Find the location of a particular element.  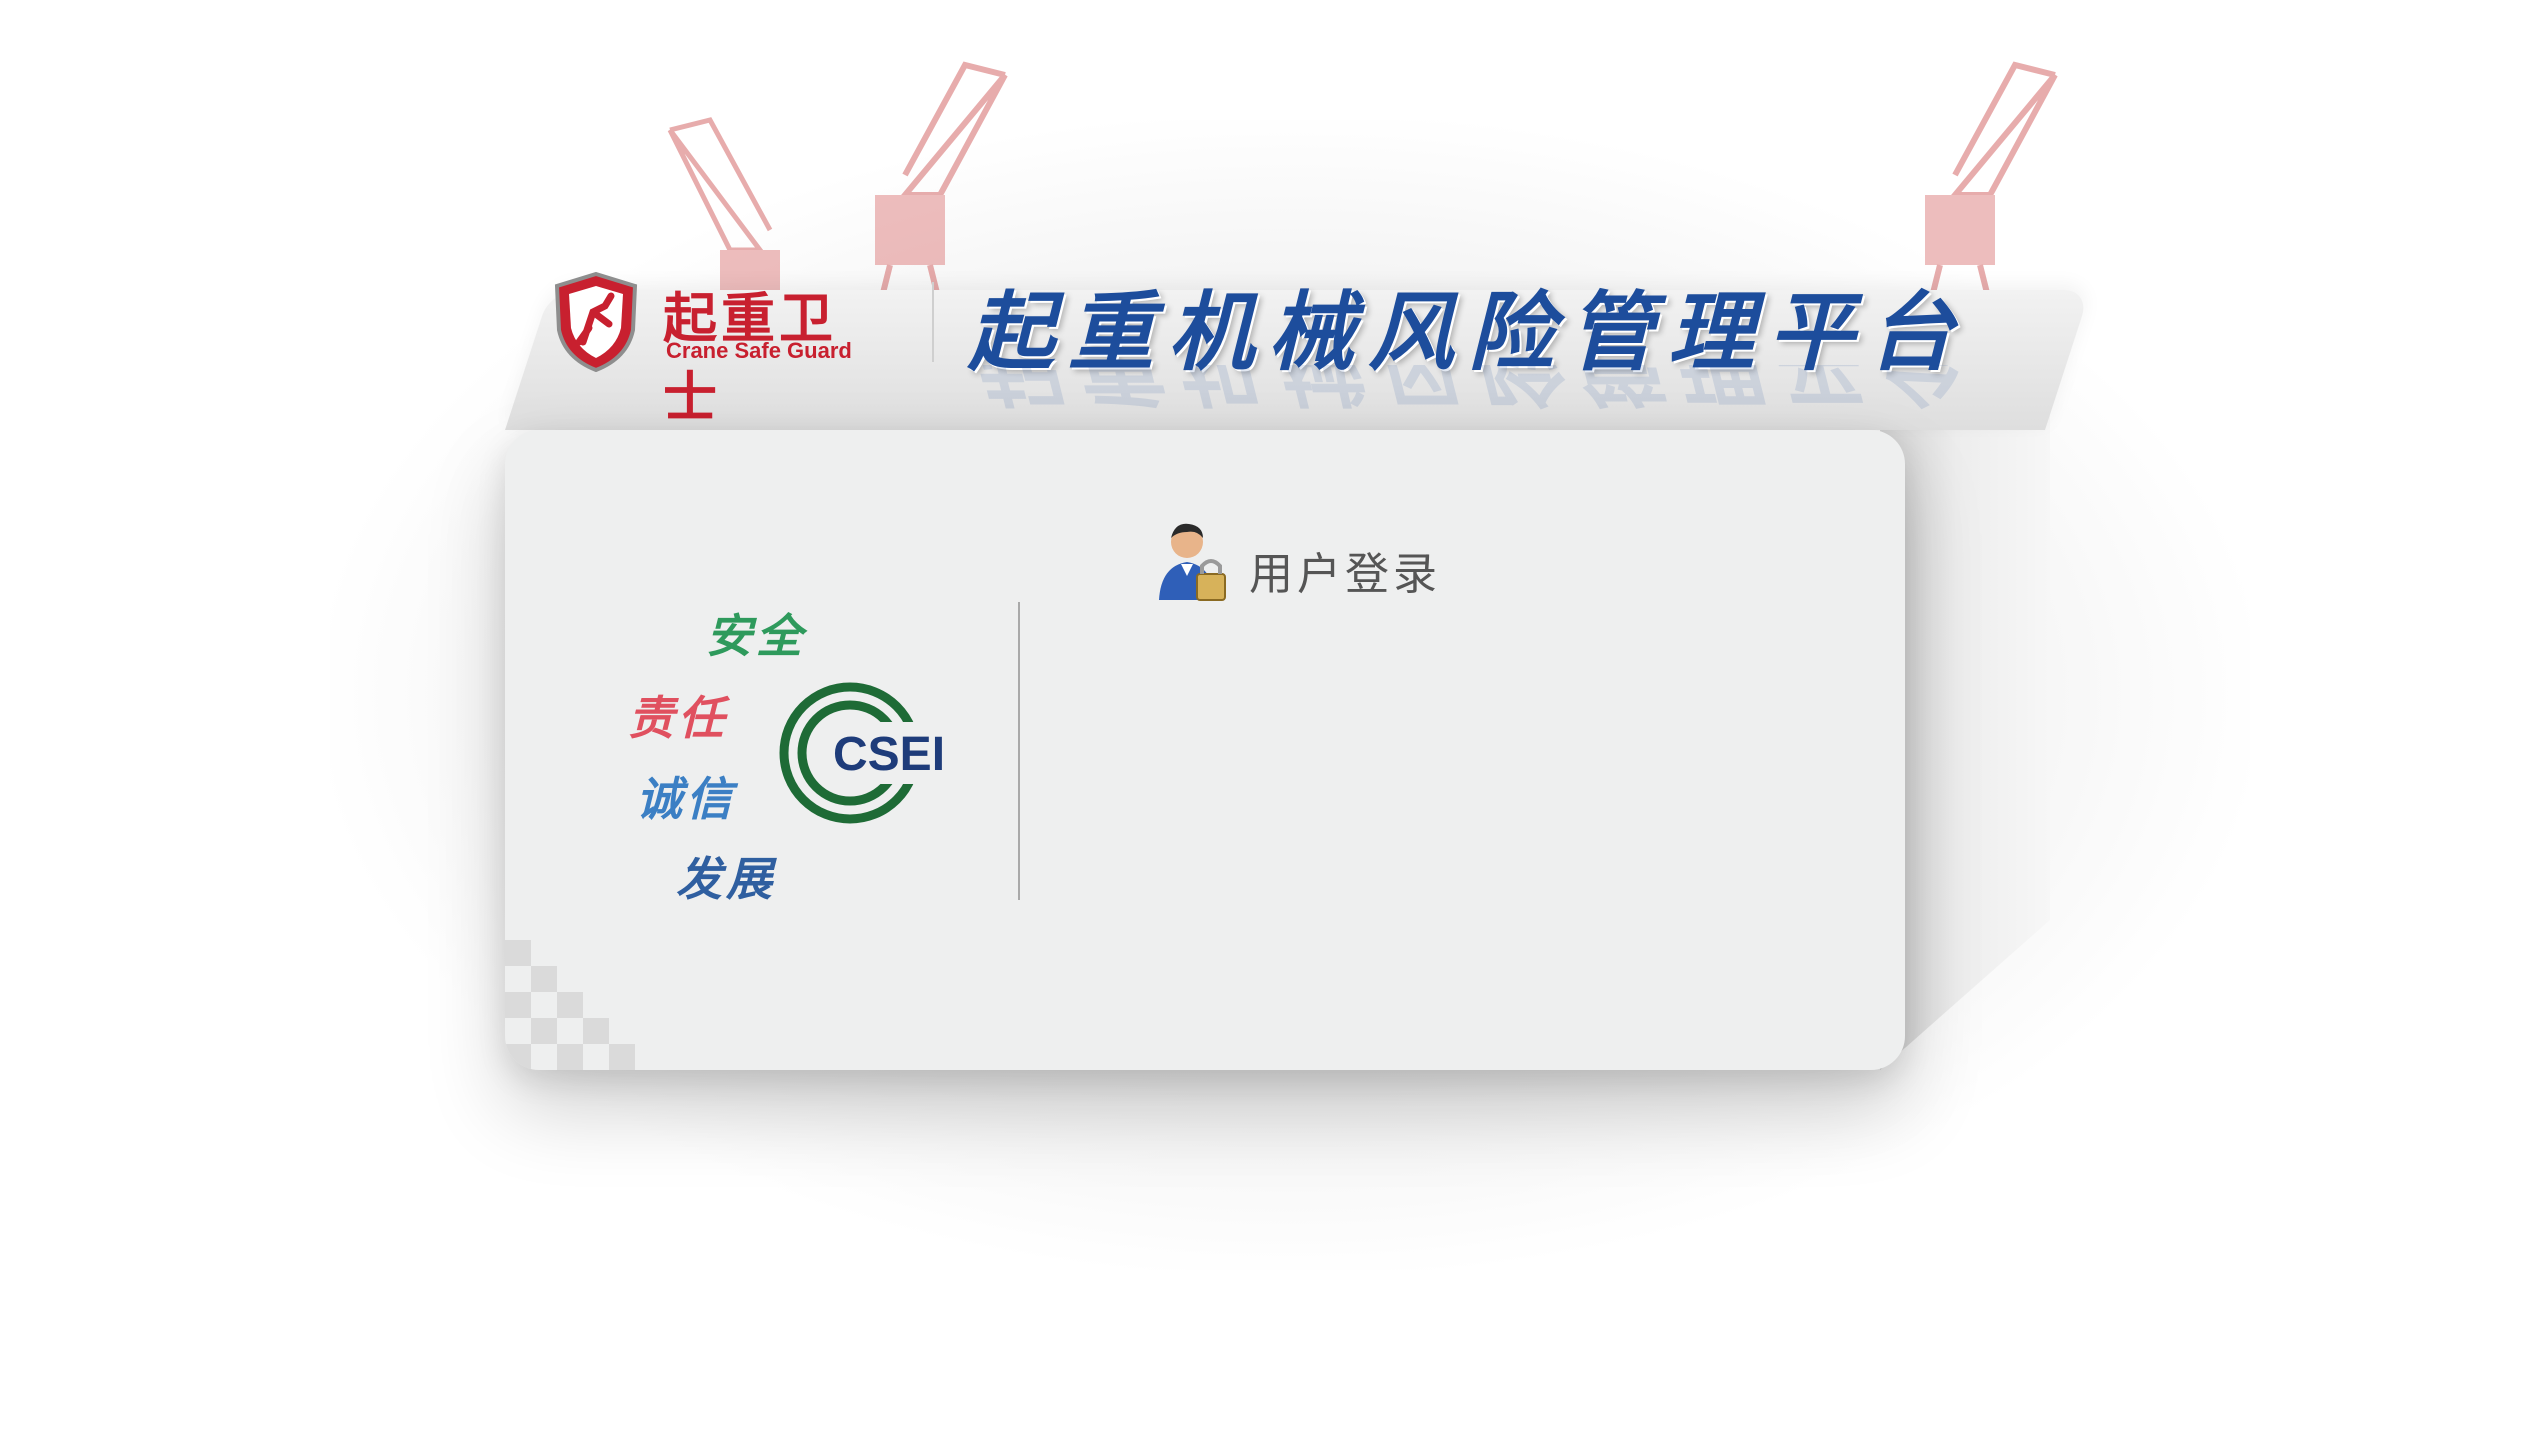

brand-name-en: Crane Safe Guard is located at coordinates (759, 350).